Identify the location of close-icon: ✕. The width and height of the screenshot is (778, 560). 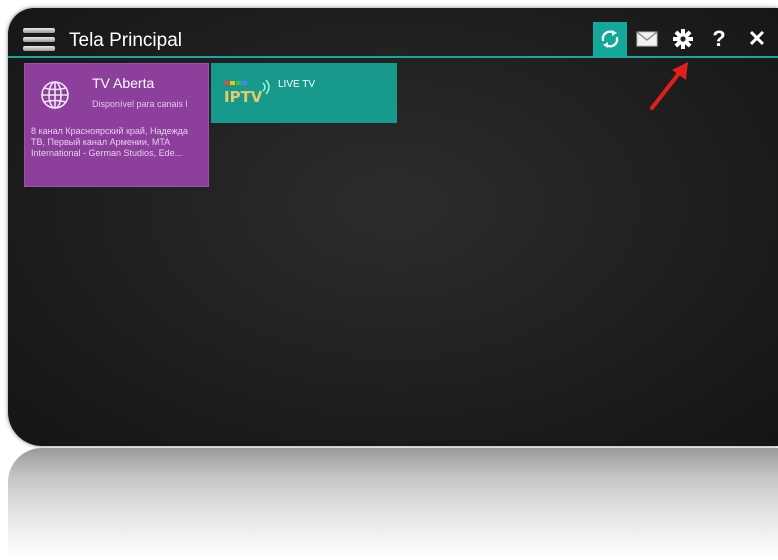
(757, 38).